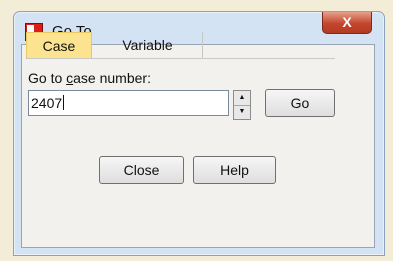 The height and width of the screenshot is (261, 393). I want to click on tab-divider, so click(180, 58).